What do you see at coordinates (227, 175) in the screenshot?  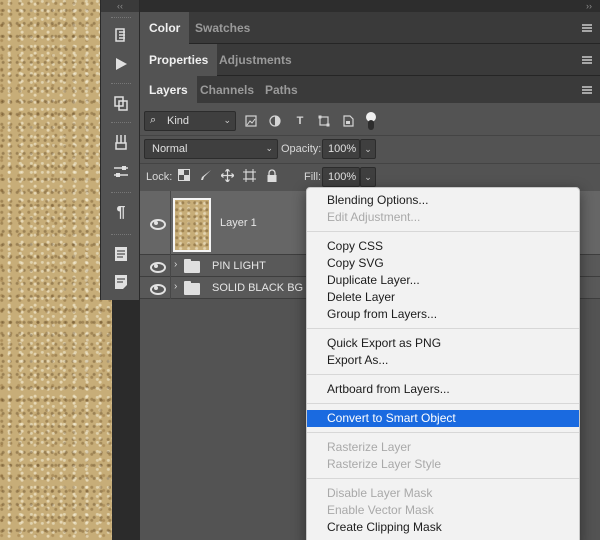 I see `lock-position-icon` at bounding box center [227, 175].